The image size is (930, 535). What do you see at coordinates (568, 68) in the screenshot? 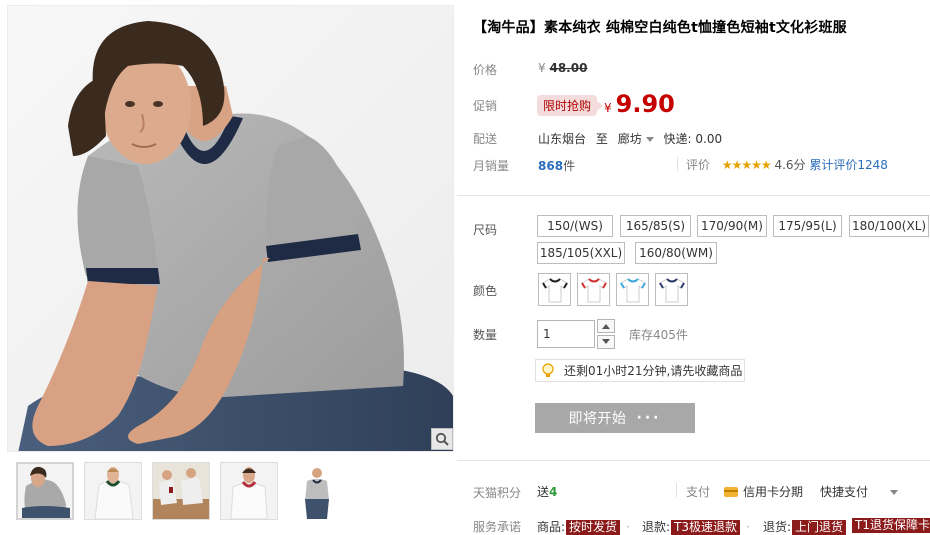
I see `original-price-value: 48.00` at bounding box center [568, 68].